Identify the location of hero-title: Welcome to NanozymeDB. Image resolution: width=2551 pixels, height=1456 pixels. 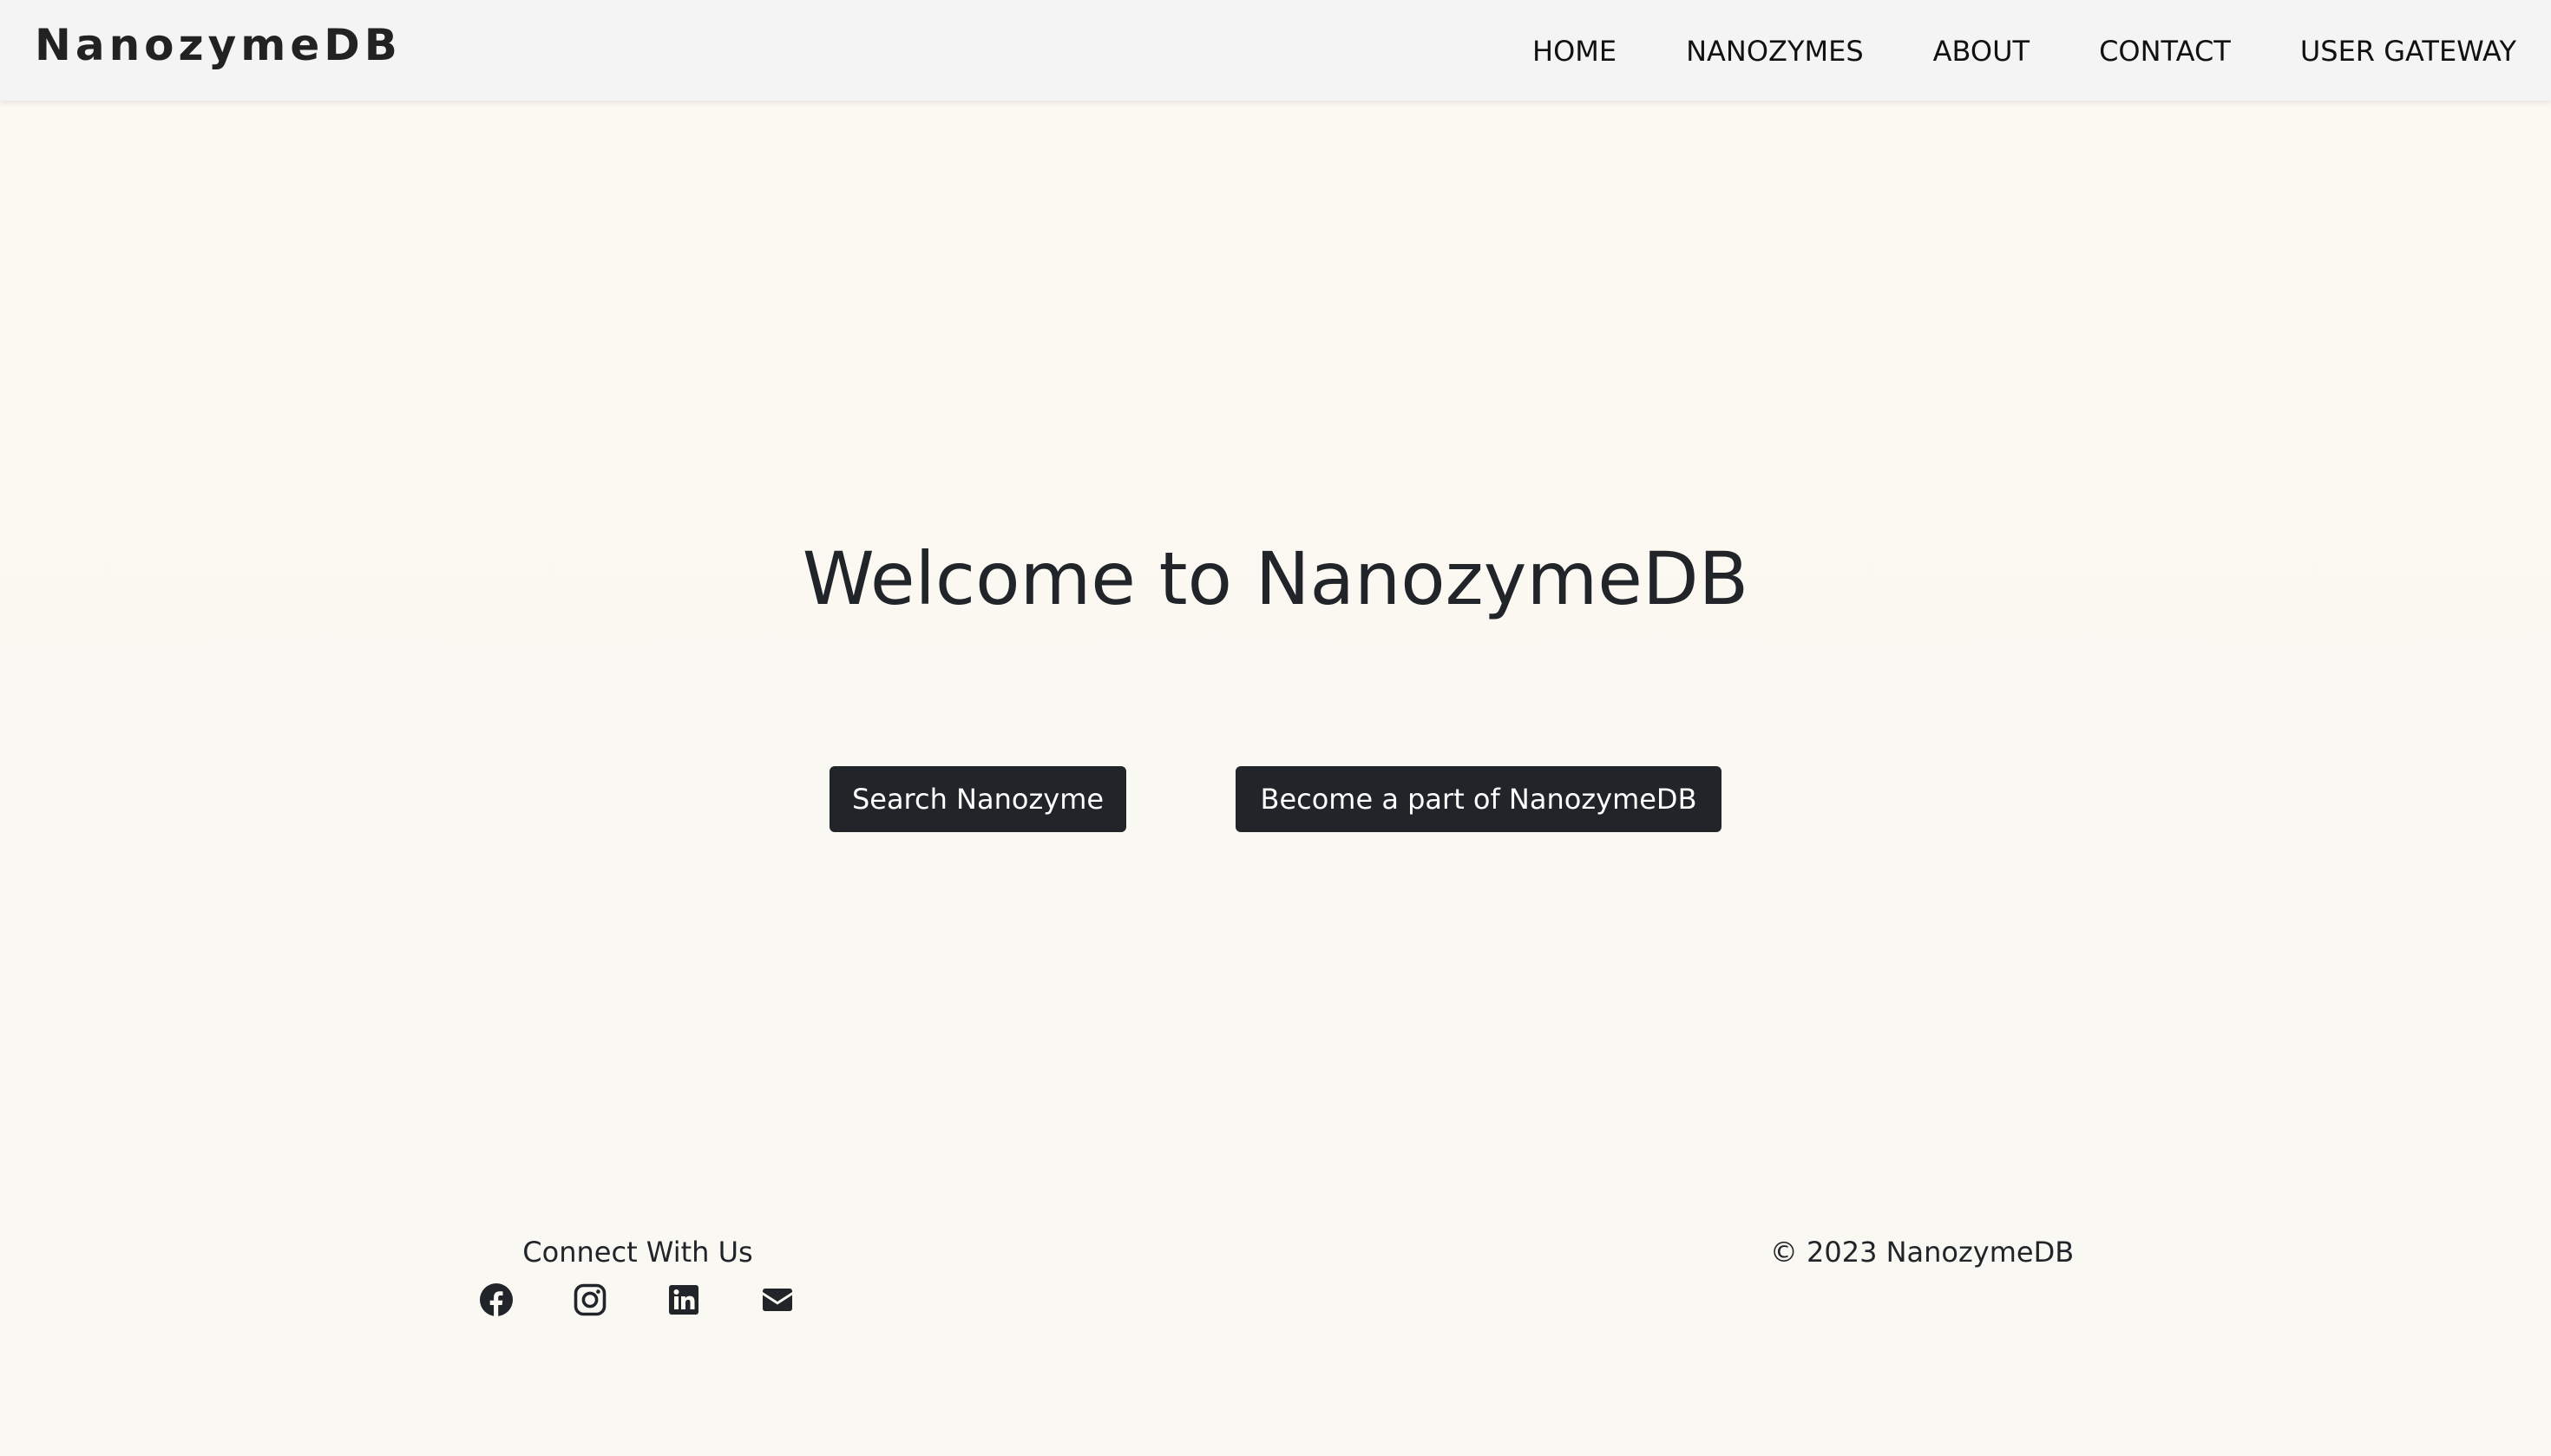
(1275, 578).